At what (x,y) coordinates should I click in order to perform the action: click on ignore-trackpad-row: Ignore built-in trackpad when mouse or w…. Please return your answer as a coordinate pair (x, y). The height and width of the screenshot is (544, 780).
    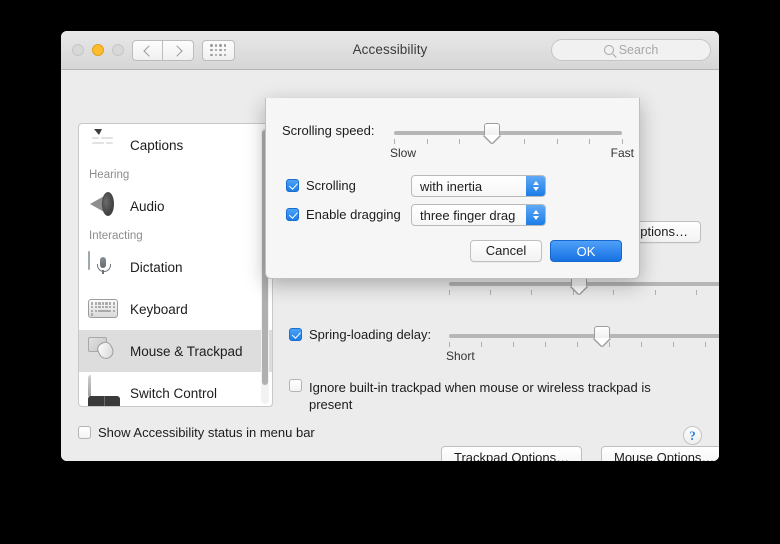
    Looking at the image, I should click on (486, 396).